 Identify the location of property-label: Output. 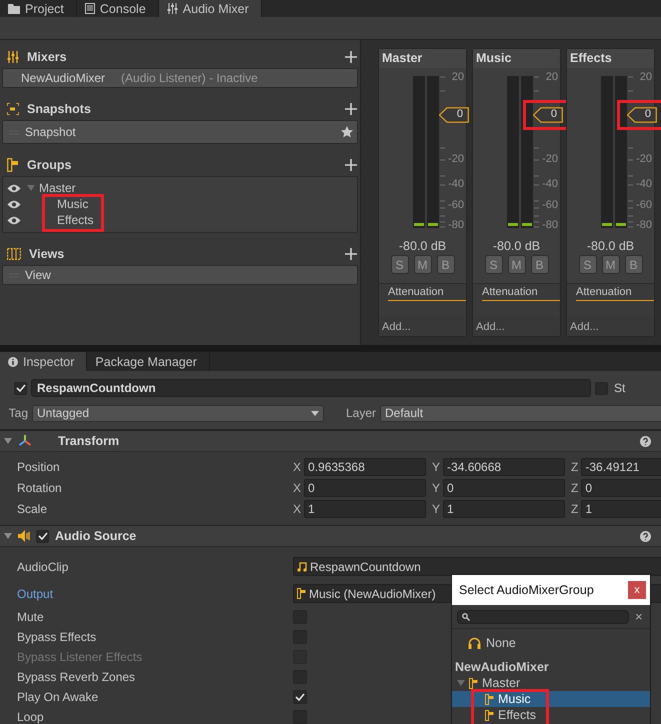
(35, 593).